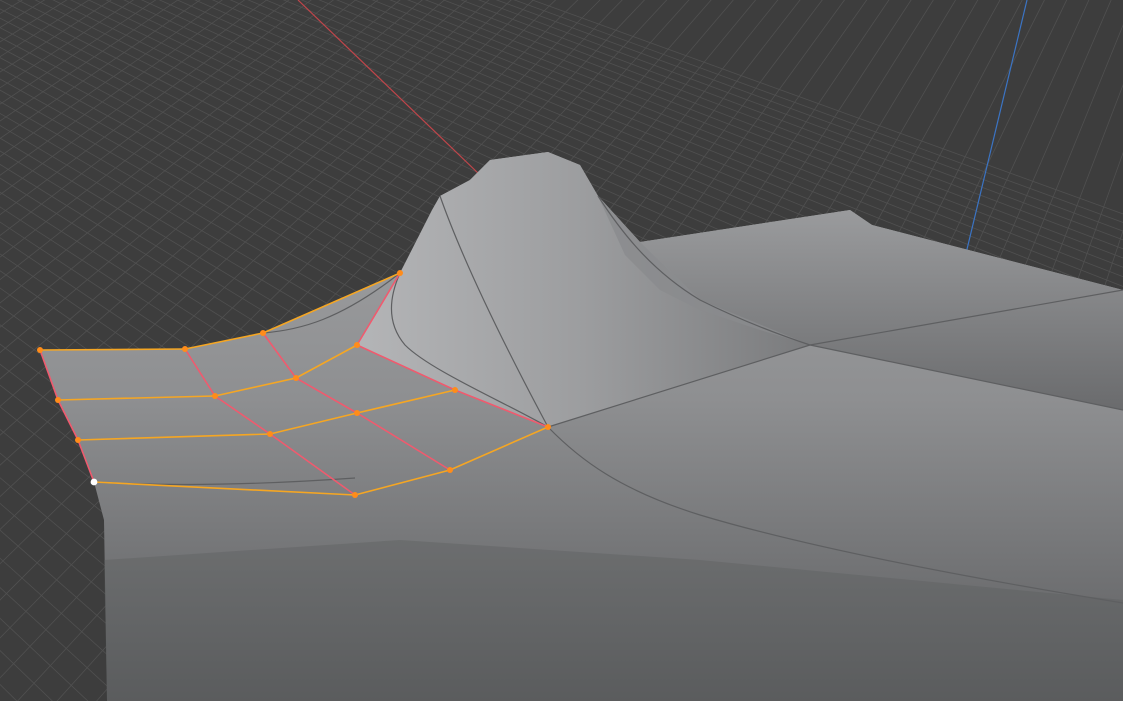 The image size is (1123, 701). Describe the element at coordinates (94, 482) in the screenshot. I see `active-vertex` at that location.